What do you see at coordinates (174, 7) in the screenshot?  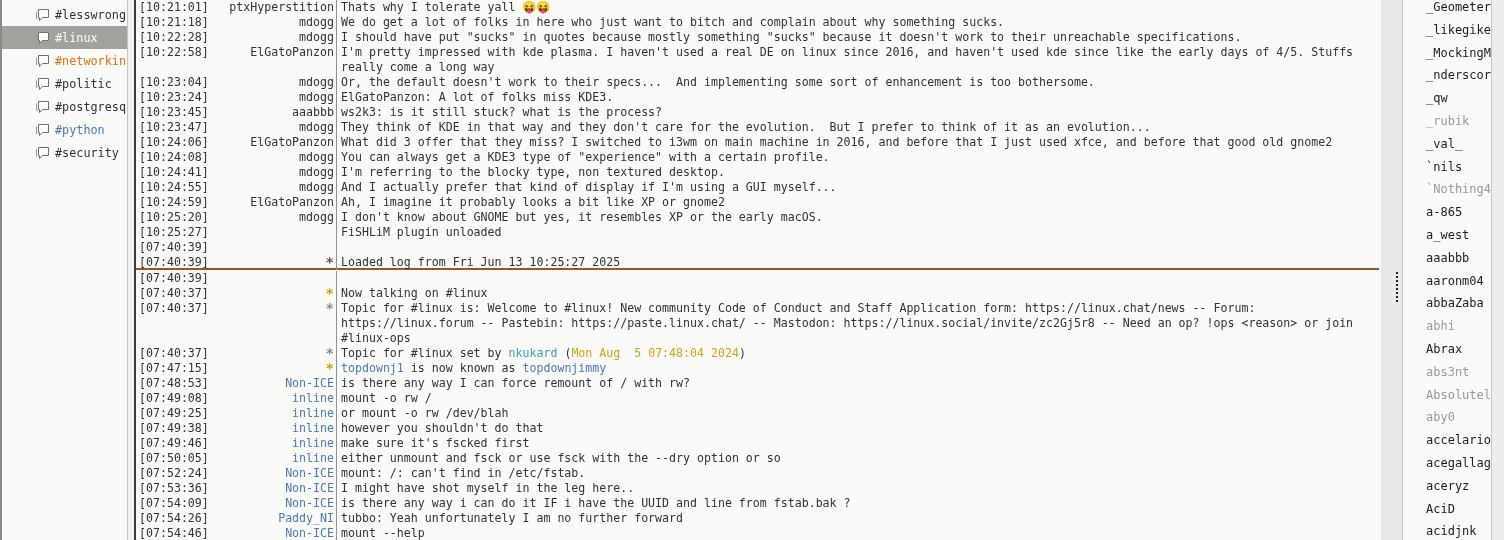 I see `timestamp: [10:21:01]` at bounding box center [174, 7].